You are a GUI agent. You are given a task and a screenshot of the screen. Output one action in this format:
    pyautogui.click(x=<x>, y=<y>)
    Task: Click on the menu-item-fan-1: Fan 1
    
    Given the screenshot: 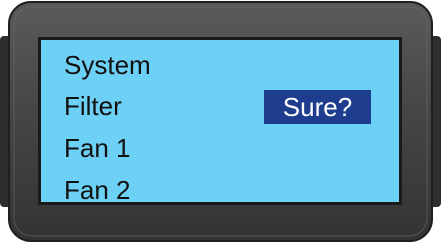 What is the action you would take?
    pyautogui.click(x=97, y=148)
    